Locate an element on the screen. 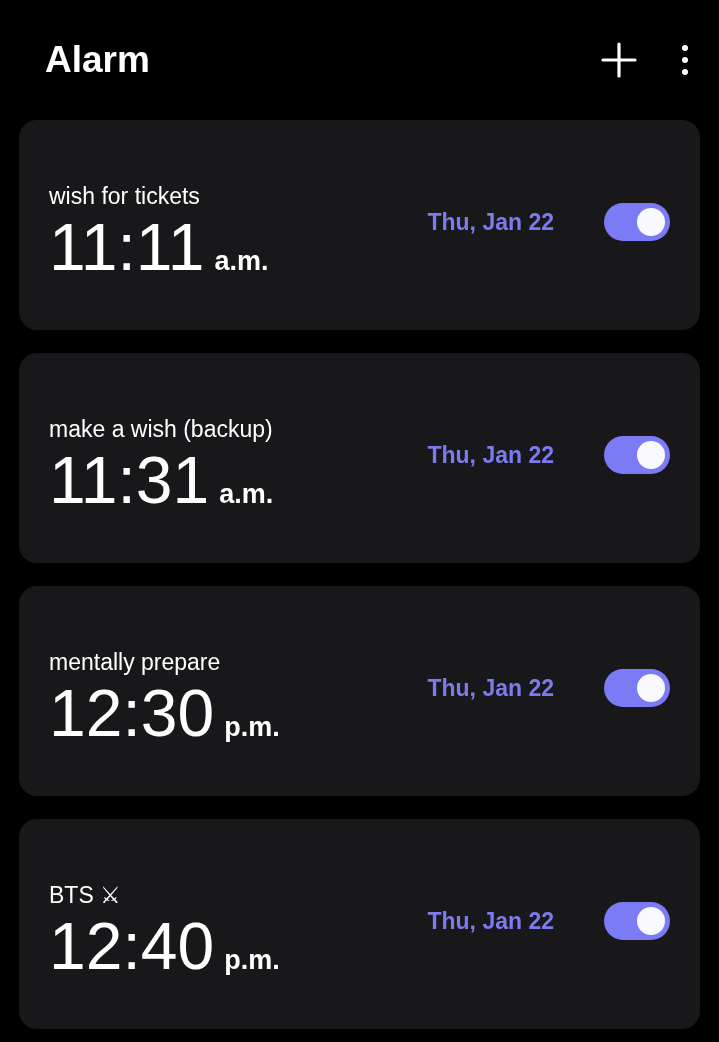 This screenshot has height=1042, width=719. alarm-label: wish for tickets is located at coordinates (125, 196).